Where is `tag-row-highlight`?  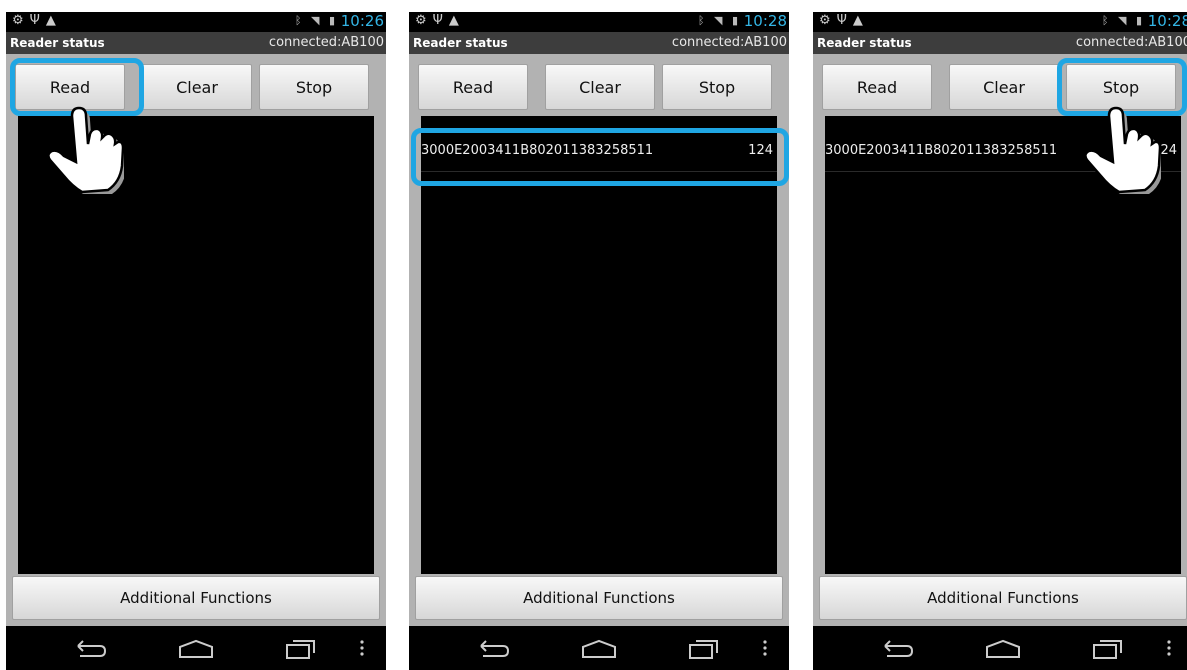
tag-row-highlight is located at coordinates (600, 157).